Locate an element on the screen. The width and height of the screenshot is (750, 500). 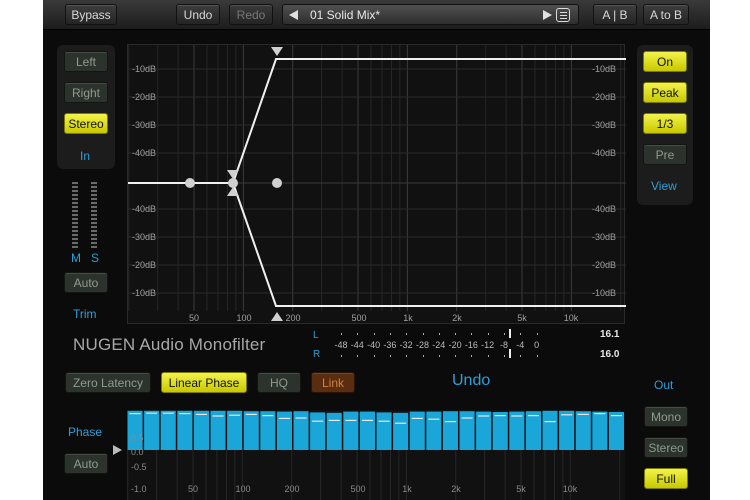
right-peak-readout: 16.0 is located at coordinates (610, 354).